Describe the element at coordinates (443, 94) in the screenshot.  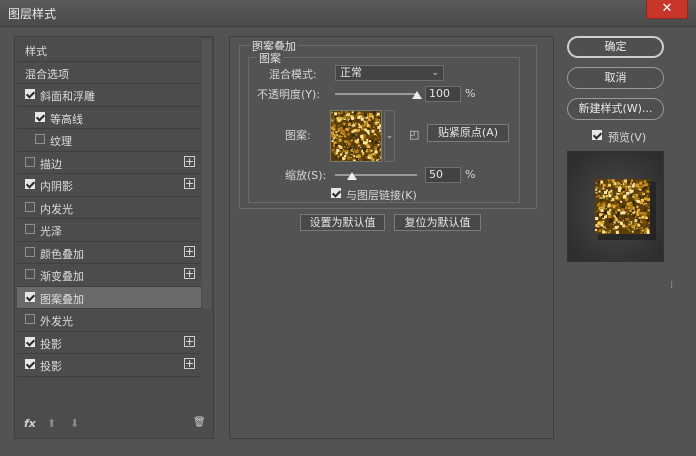
I see `opacity-input: 100` at that location.